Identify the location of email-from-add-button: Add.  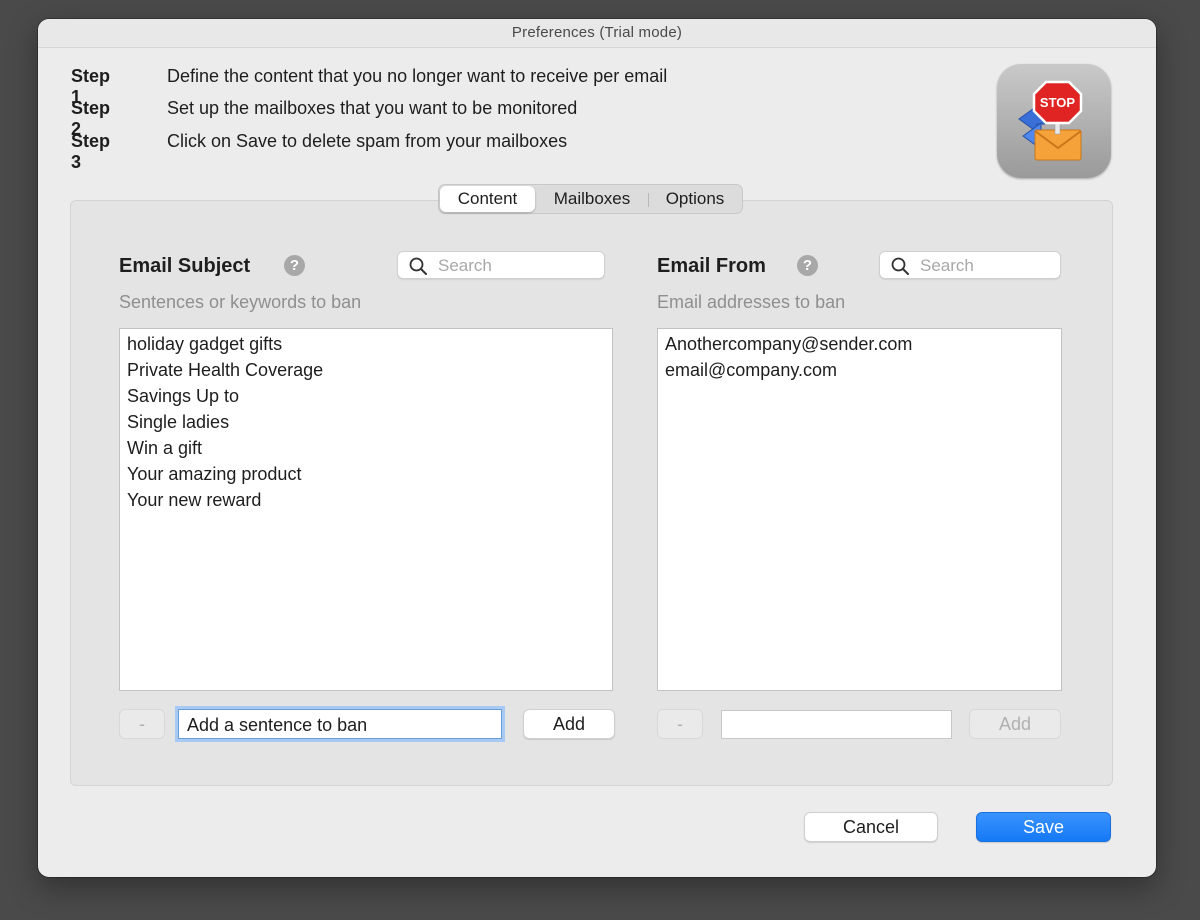
(1015, 724).